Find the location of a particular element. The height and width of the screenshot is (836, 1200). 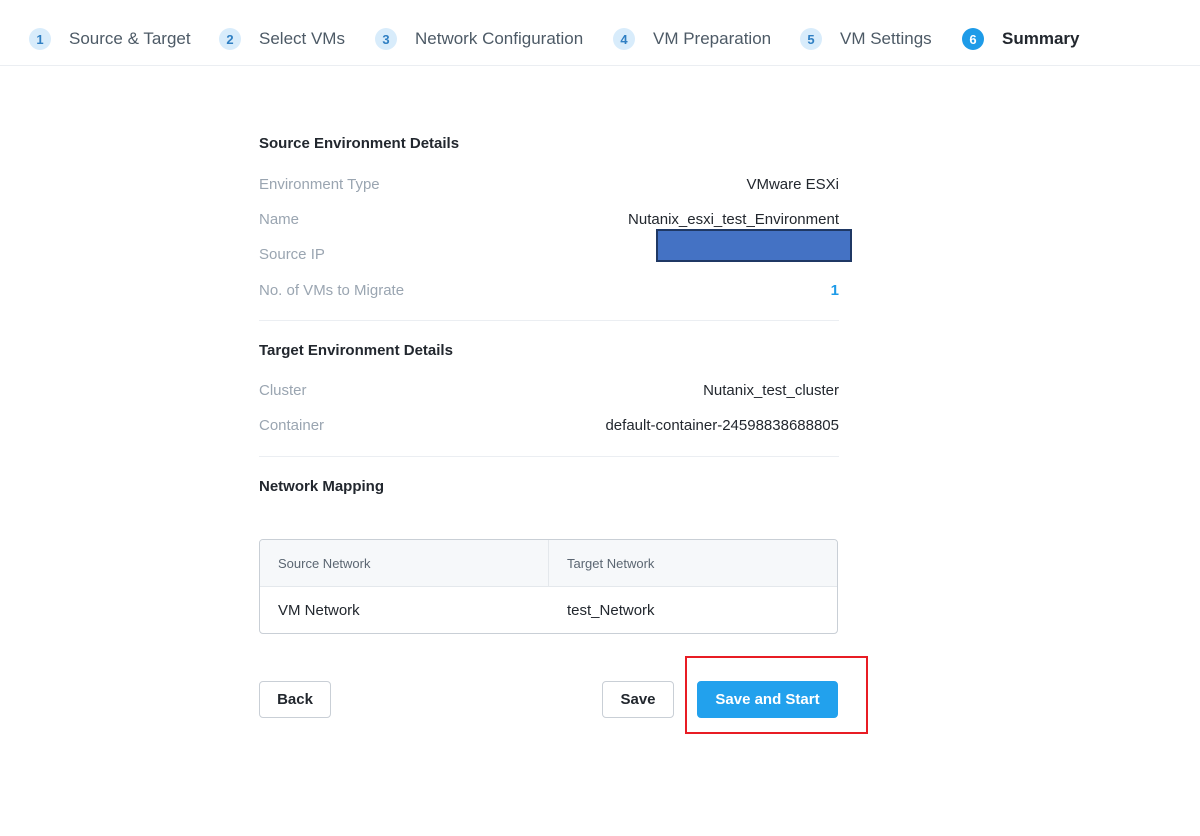

source-ip-label: Source IP is located at coordinates (292, 254).